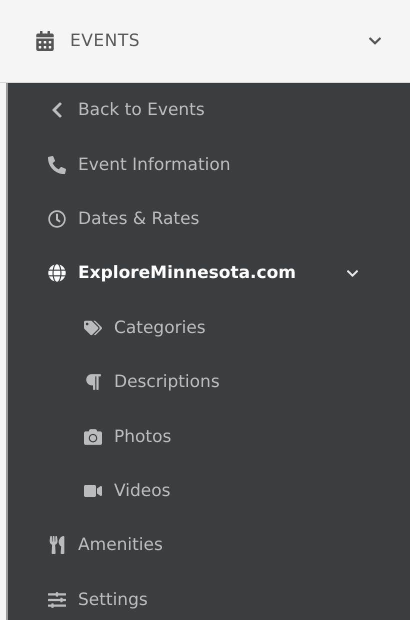 The image size is (410, 620). Describe the element at coordinates (93, 327) in the screenshot. I see `tags-icon` at that location.